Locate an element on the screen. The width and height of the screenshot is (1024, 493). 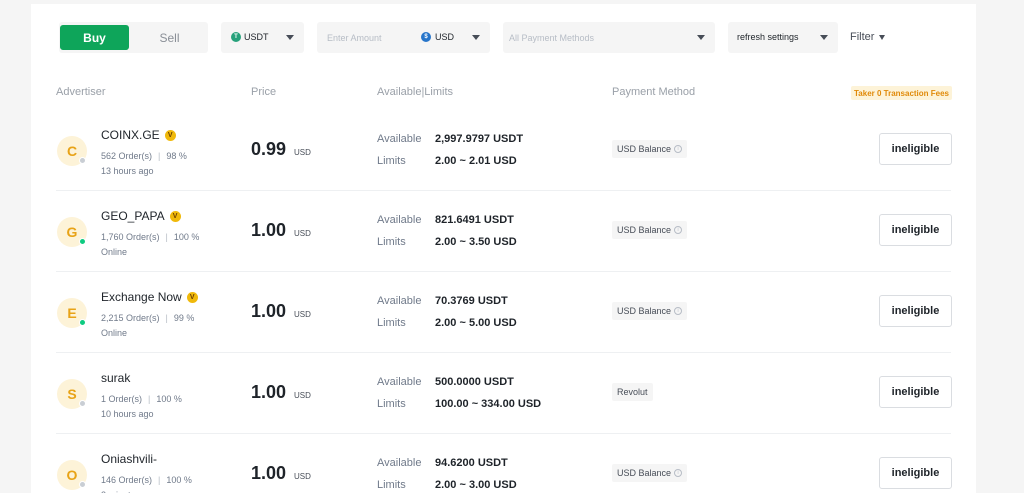
completion-rate: 98 % is located at coordinates (176, 156).